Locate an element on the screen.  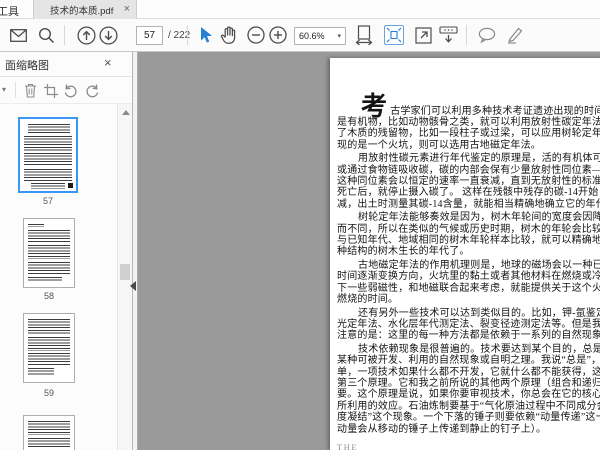
highlighter-icon is located at coordinates (515, 35).